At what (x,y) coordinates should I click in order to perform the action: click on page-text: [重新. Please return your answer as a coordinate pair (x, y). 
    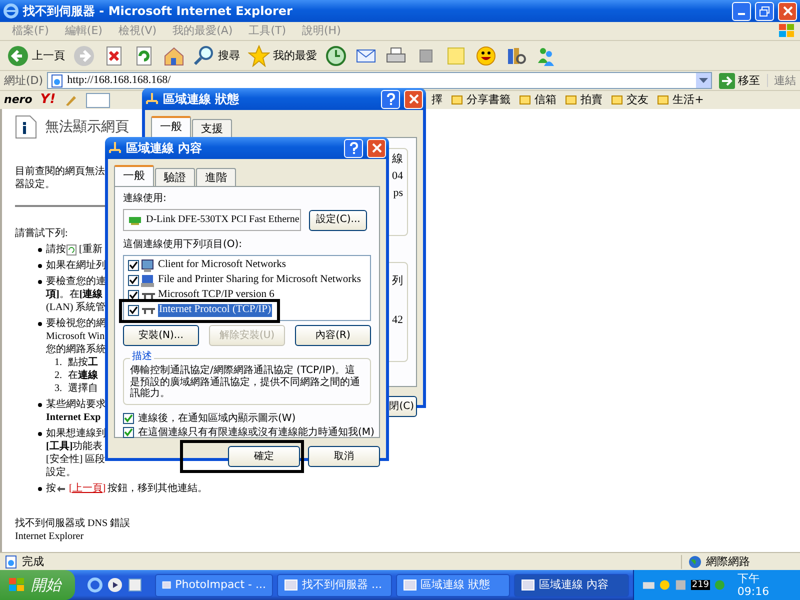
    Looking at the image, I should click on (90, 250).